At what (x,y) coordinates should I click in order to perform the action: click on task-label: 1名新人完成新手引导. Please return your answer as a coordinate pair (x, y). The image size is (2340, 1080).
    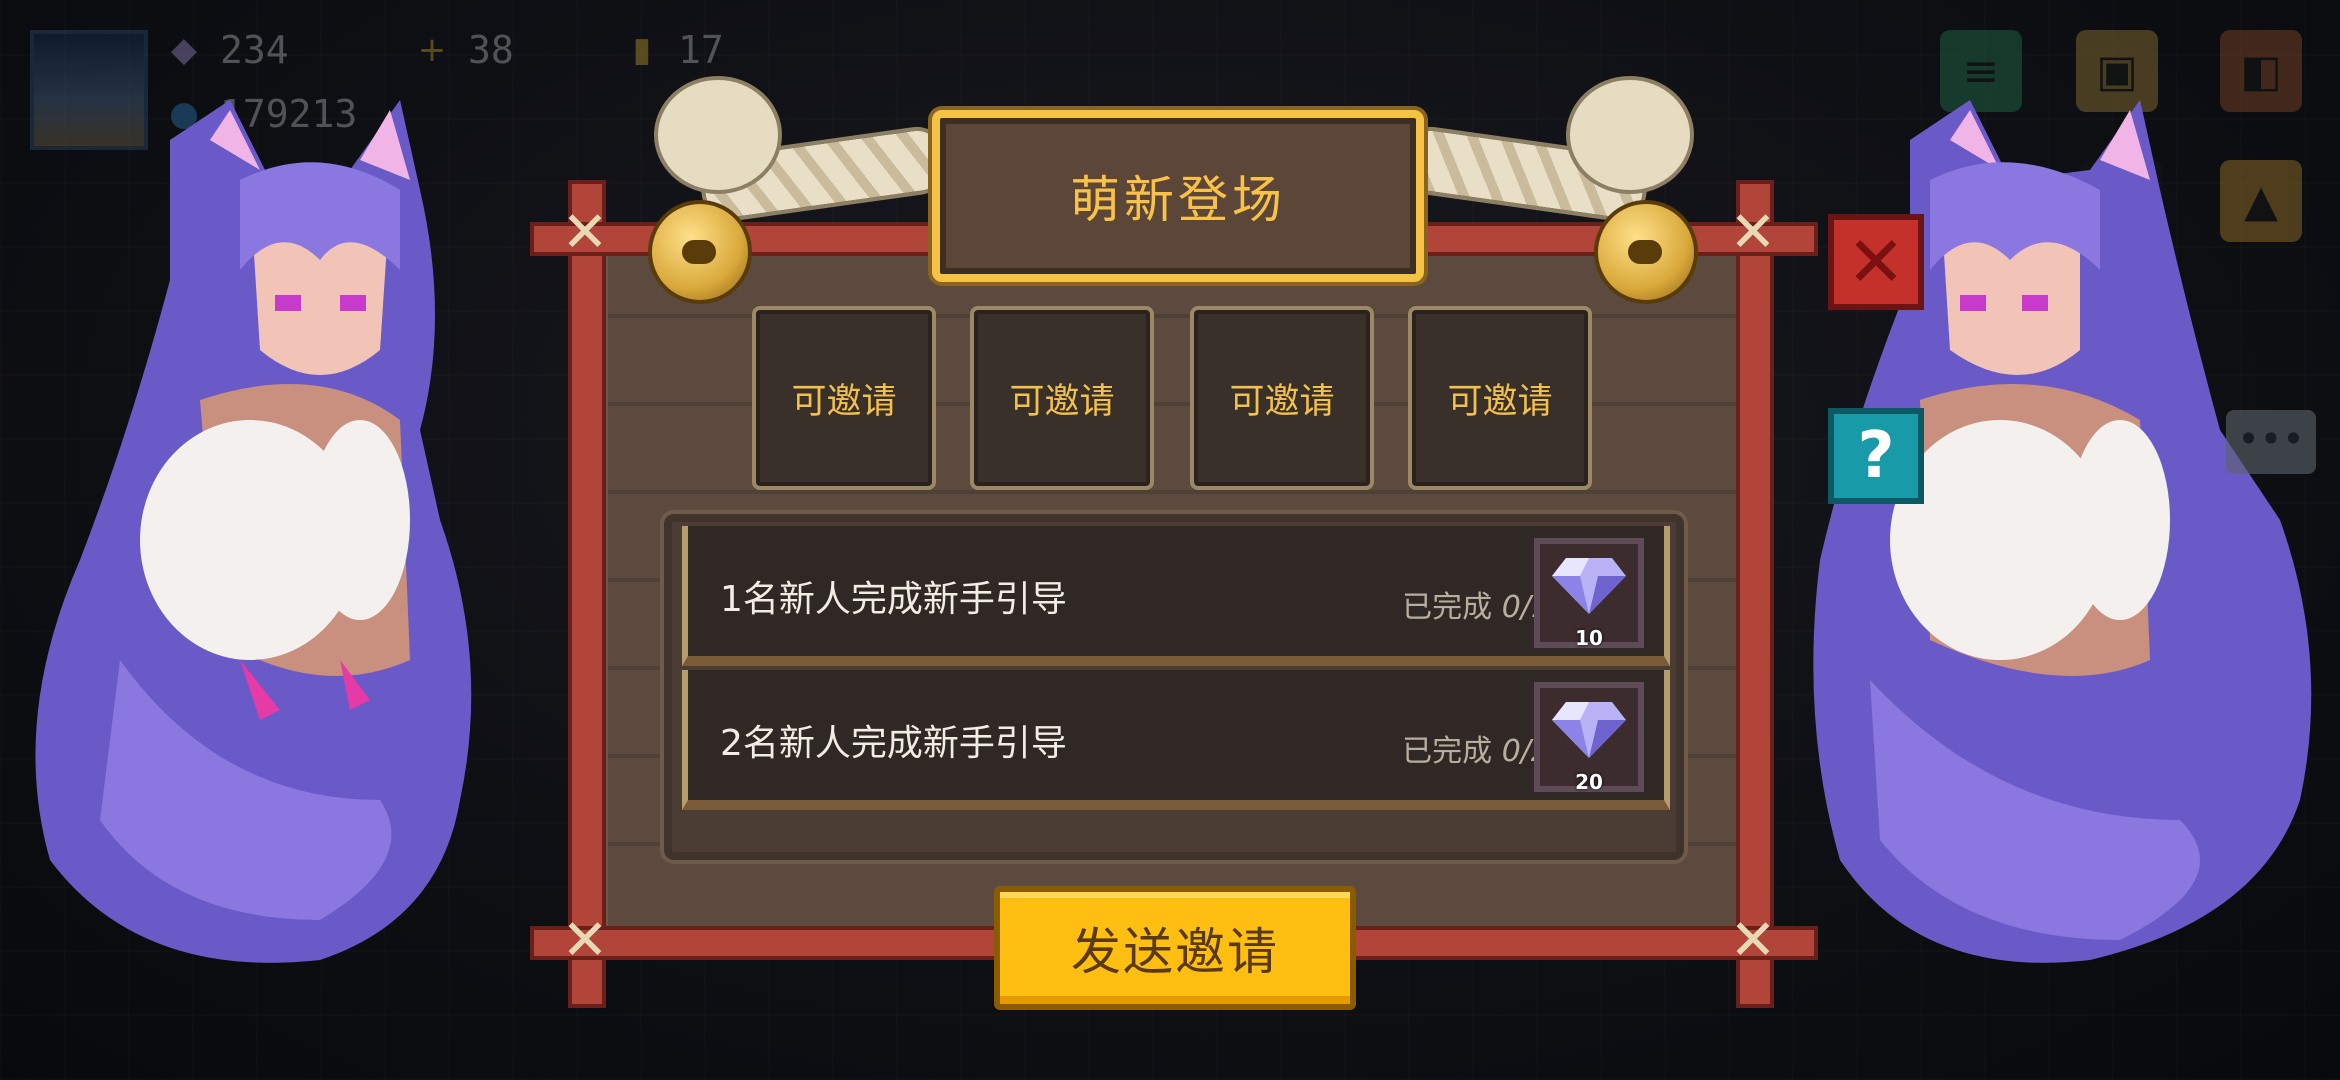
    Looking at the image, I should click on (893, 599).